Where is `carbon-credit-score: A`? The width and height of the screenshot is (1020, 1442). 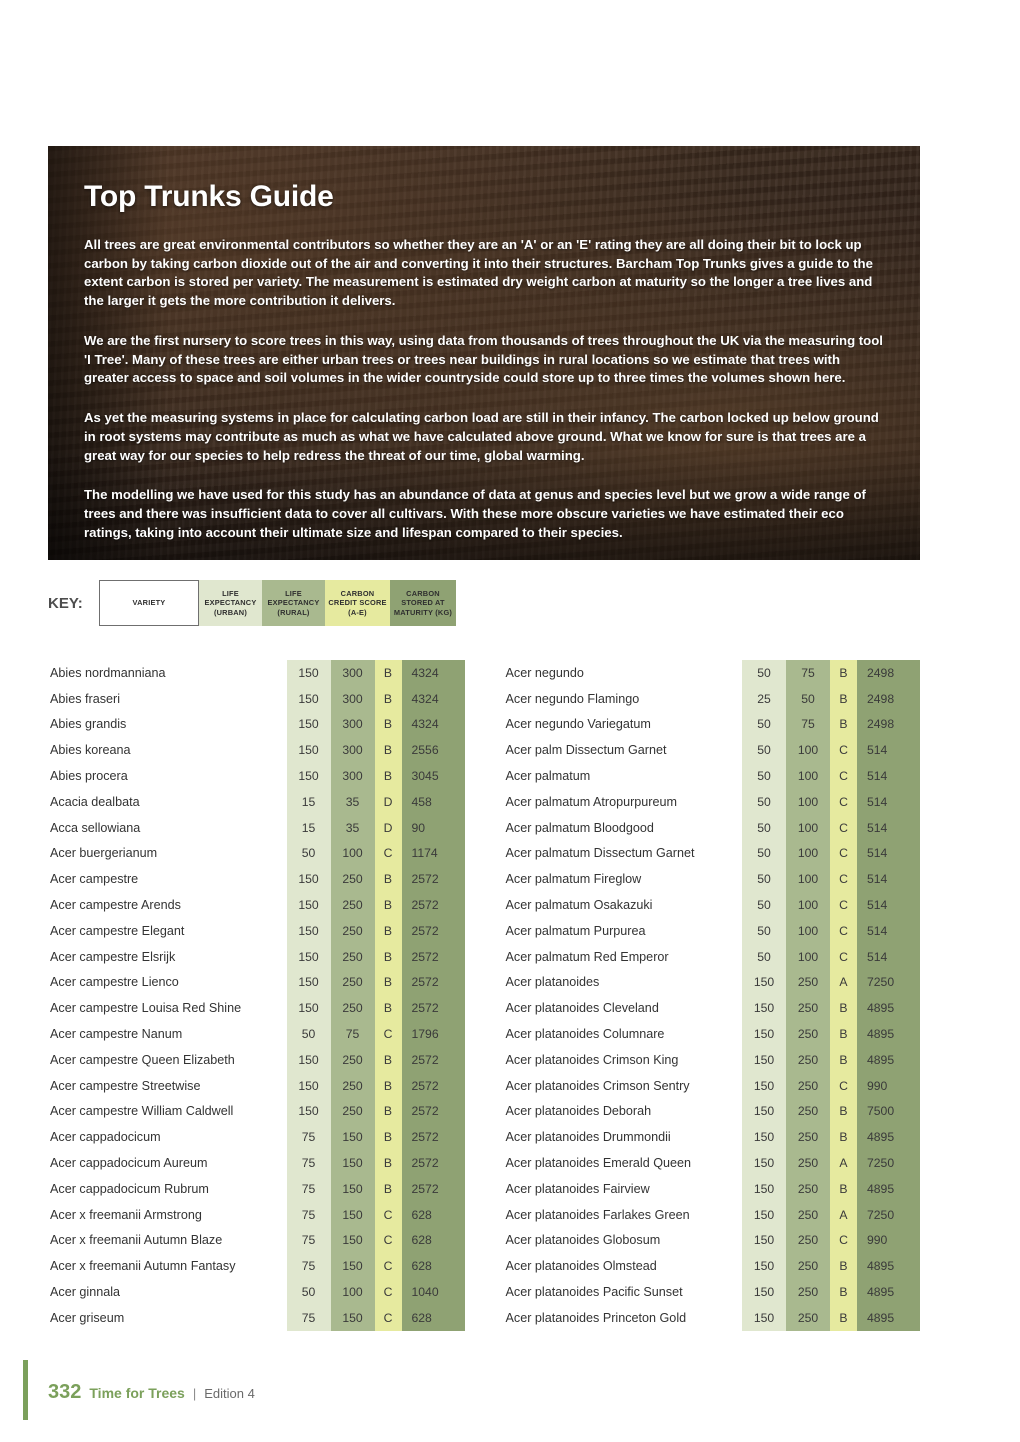
carbon-credit-score: A is located at coordinates (843, 982).